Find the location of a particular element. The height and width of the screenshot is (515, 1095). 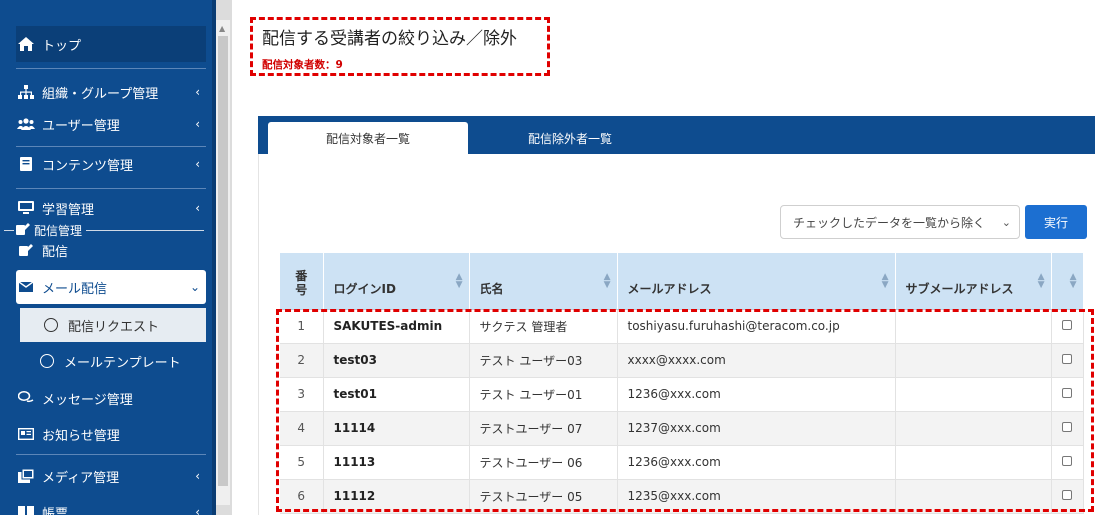

sidebar-item-mail: メール配信 ⌄ is located at coordinates (111, 287).